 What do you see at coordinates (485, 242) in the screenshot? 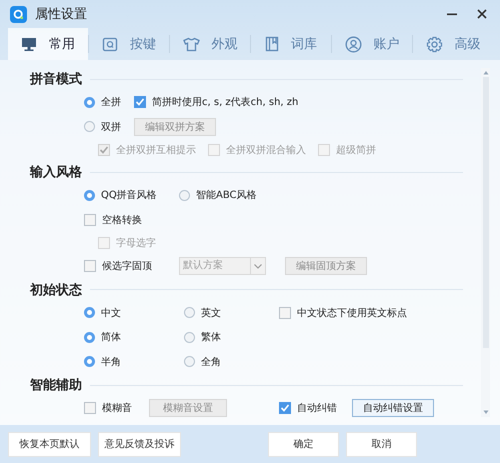
I see `scrollbar` at bounding box center [485, 242].